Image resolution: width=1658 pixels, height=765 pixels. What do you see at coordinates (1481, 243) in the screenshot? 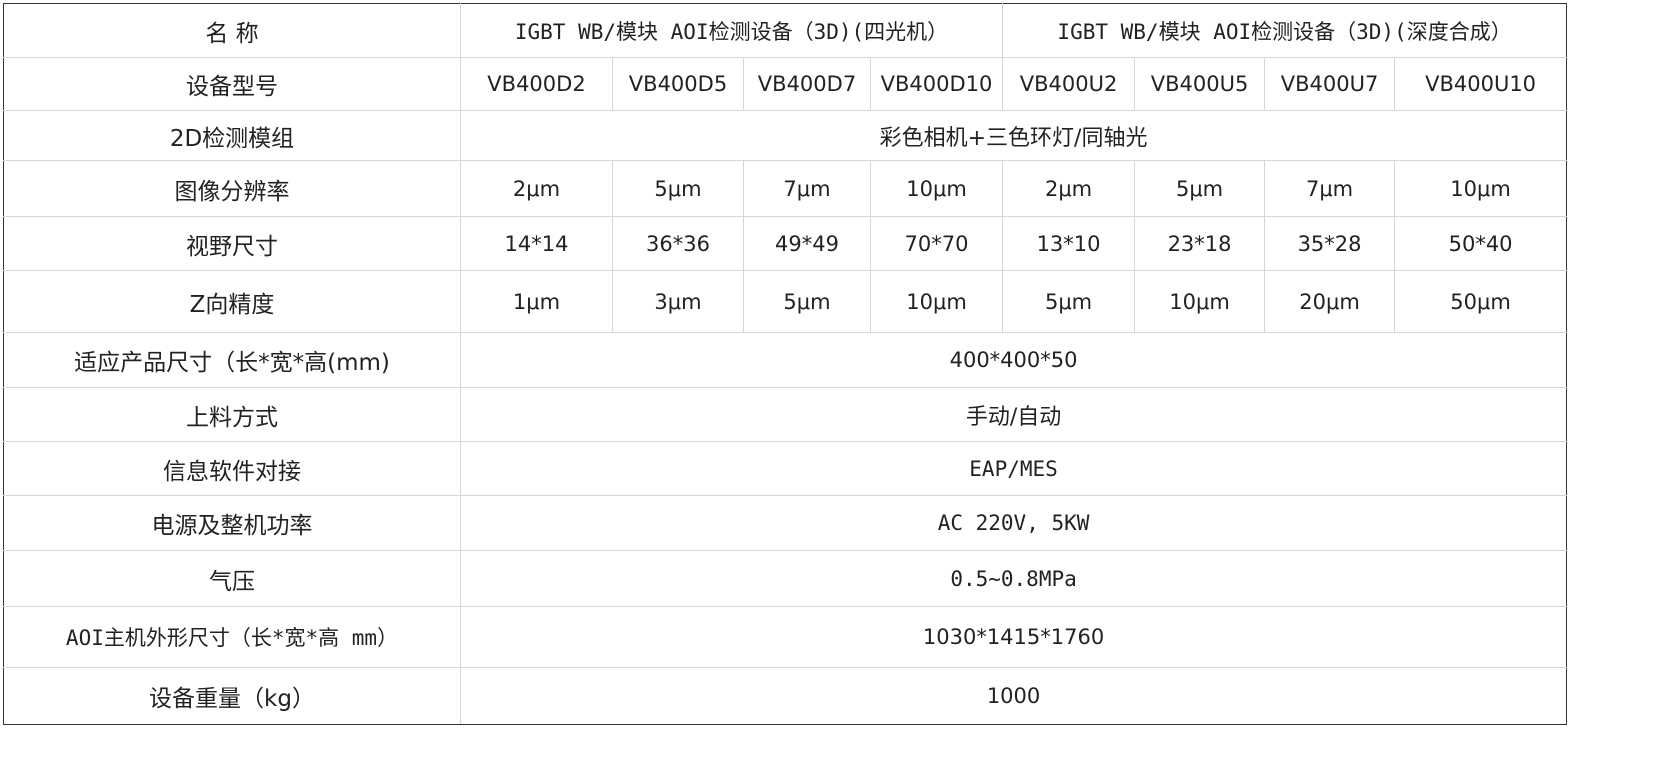
I see `fov-cell: 50*40` at bounding box center [1481, 243].